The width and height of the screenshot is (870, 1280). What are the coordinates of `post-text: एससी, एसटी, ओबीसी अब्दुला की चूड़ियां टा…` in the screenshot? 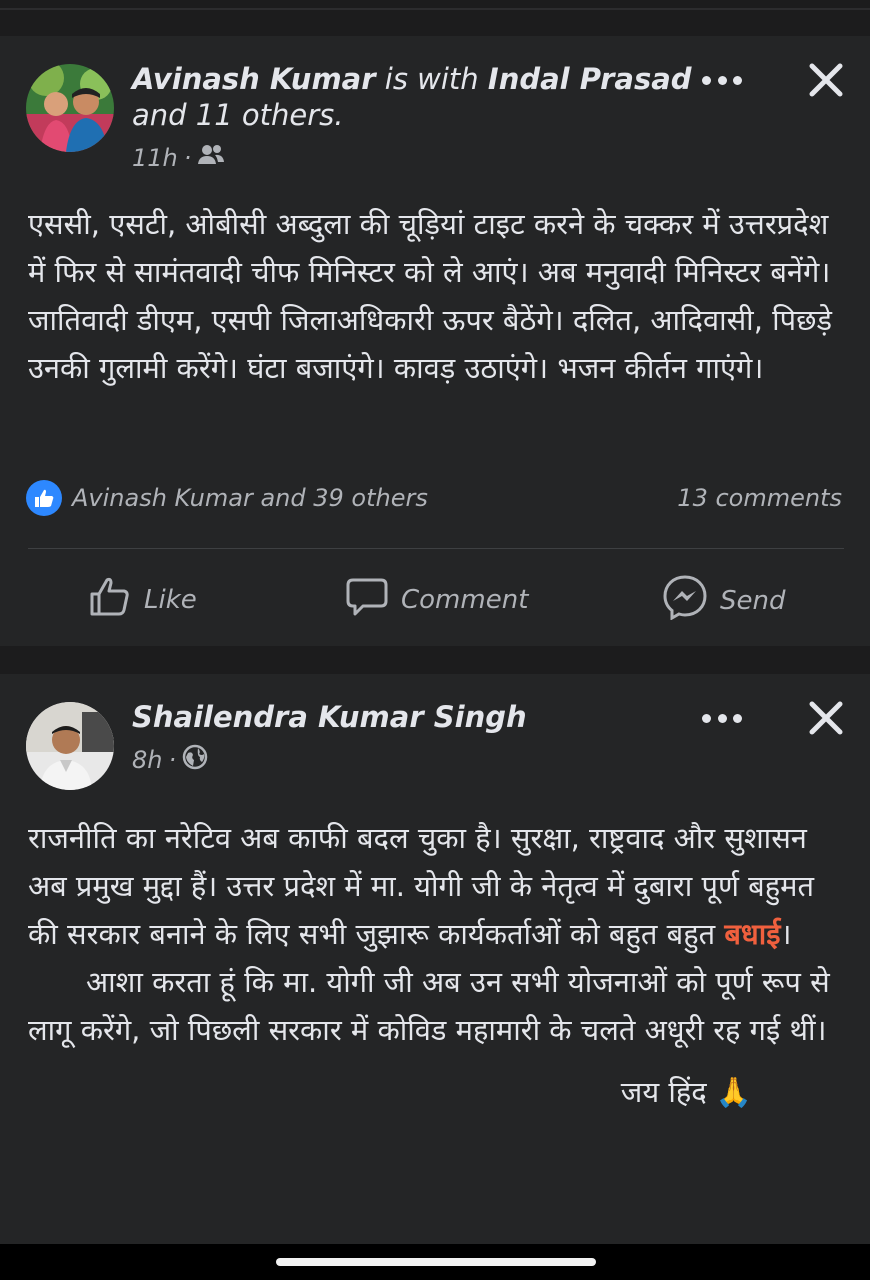 It's located at (430, 296).